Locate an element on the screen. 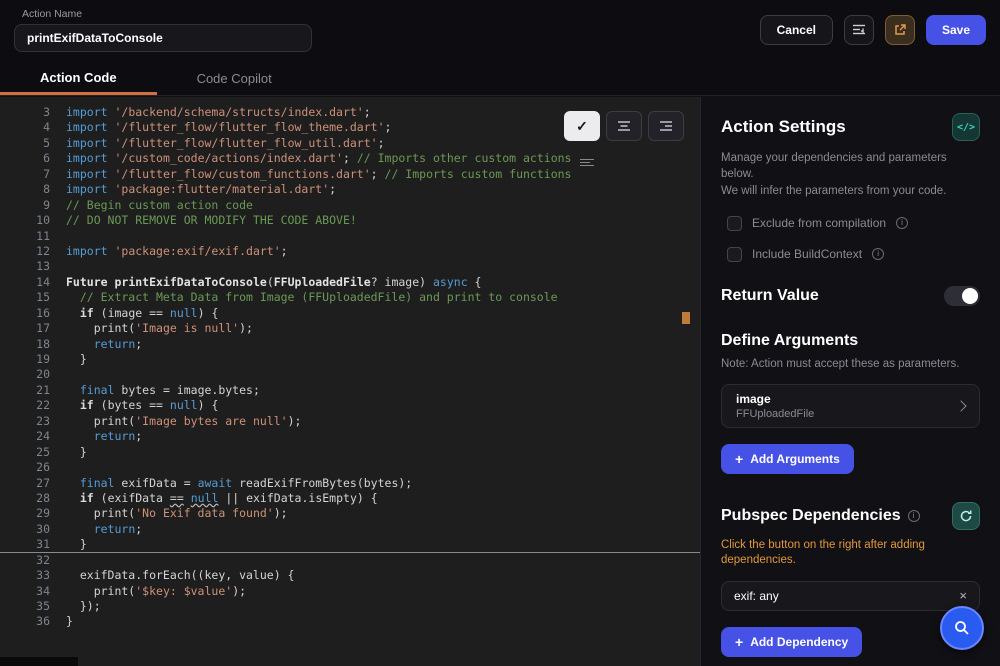 This screenshot has height=666, width=1000. line-number: 15 is located at coordinates (43, 297).